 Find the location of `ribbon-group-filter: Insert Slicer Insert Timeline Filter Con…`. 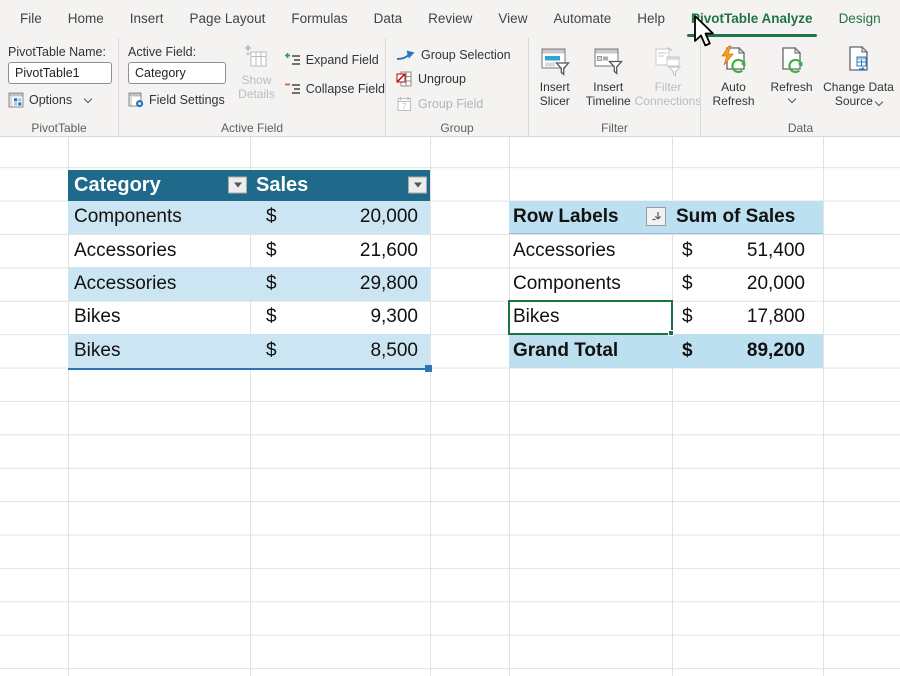

ribbon-group-filter: Insert Slicer Insert Timeline Filter Con… is located at coordinates (614, 87).